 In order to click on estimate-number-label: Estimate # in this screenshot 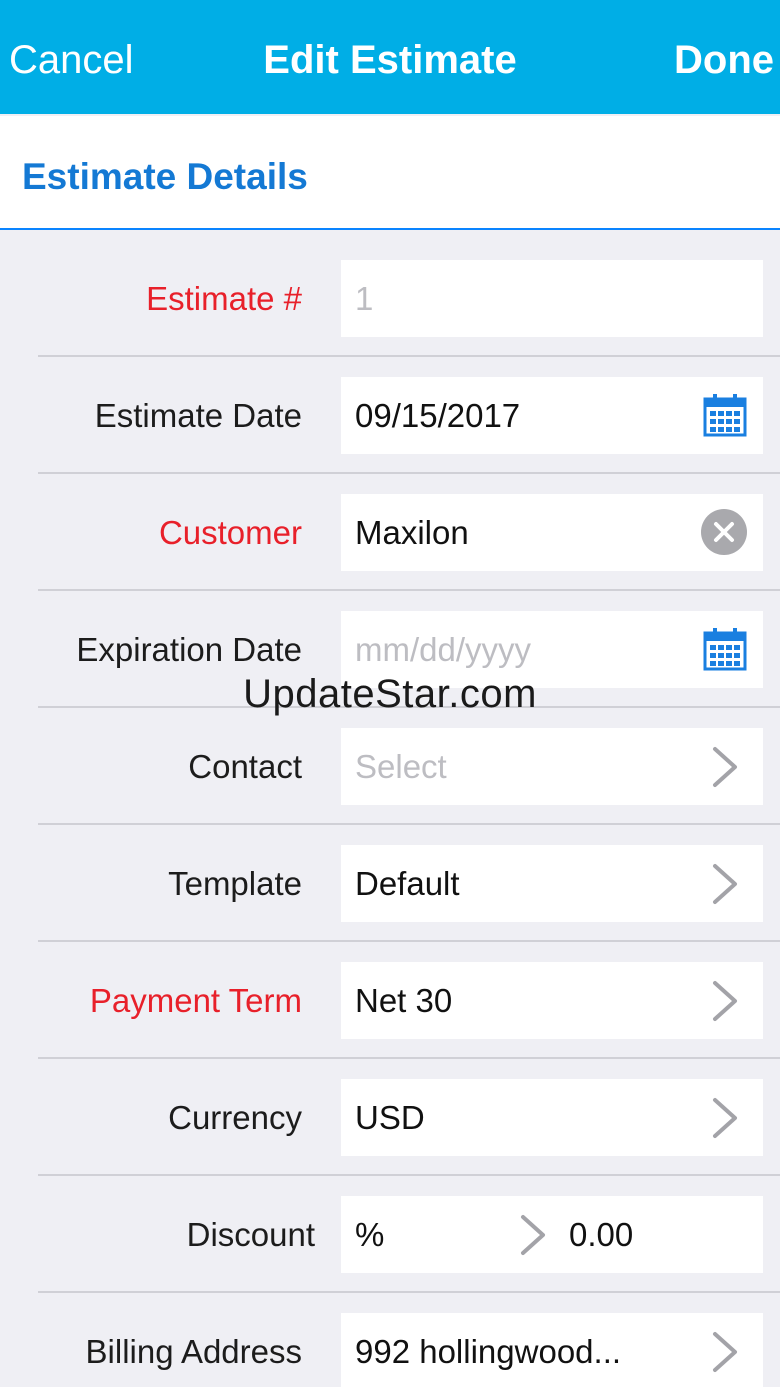, I will do `click(224, 298)`.